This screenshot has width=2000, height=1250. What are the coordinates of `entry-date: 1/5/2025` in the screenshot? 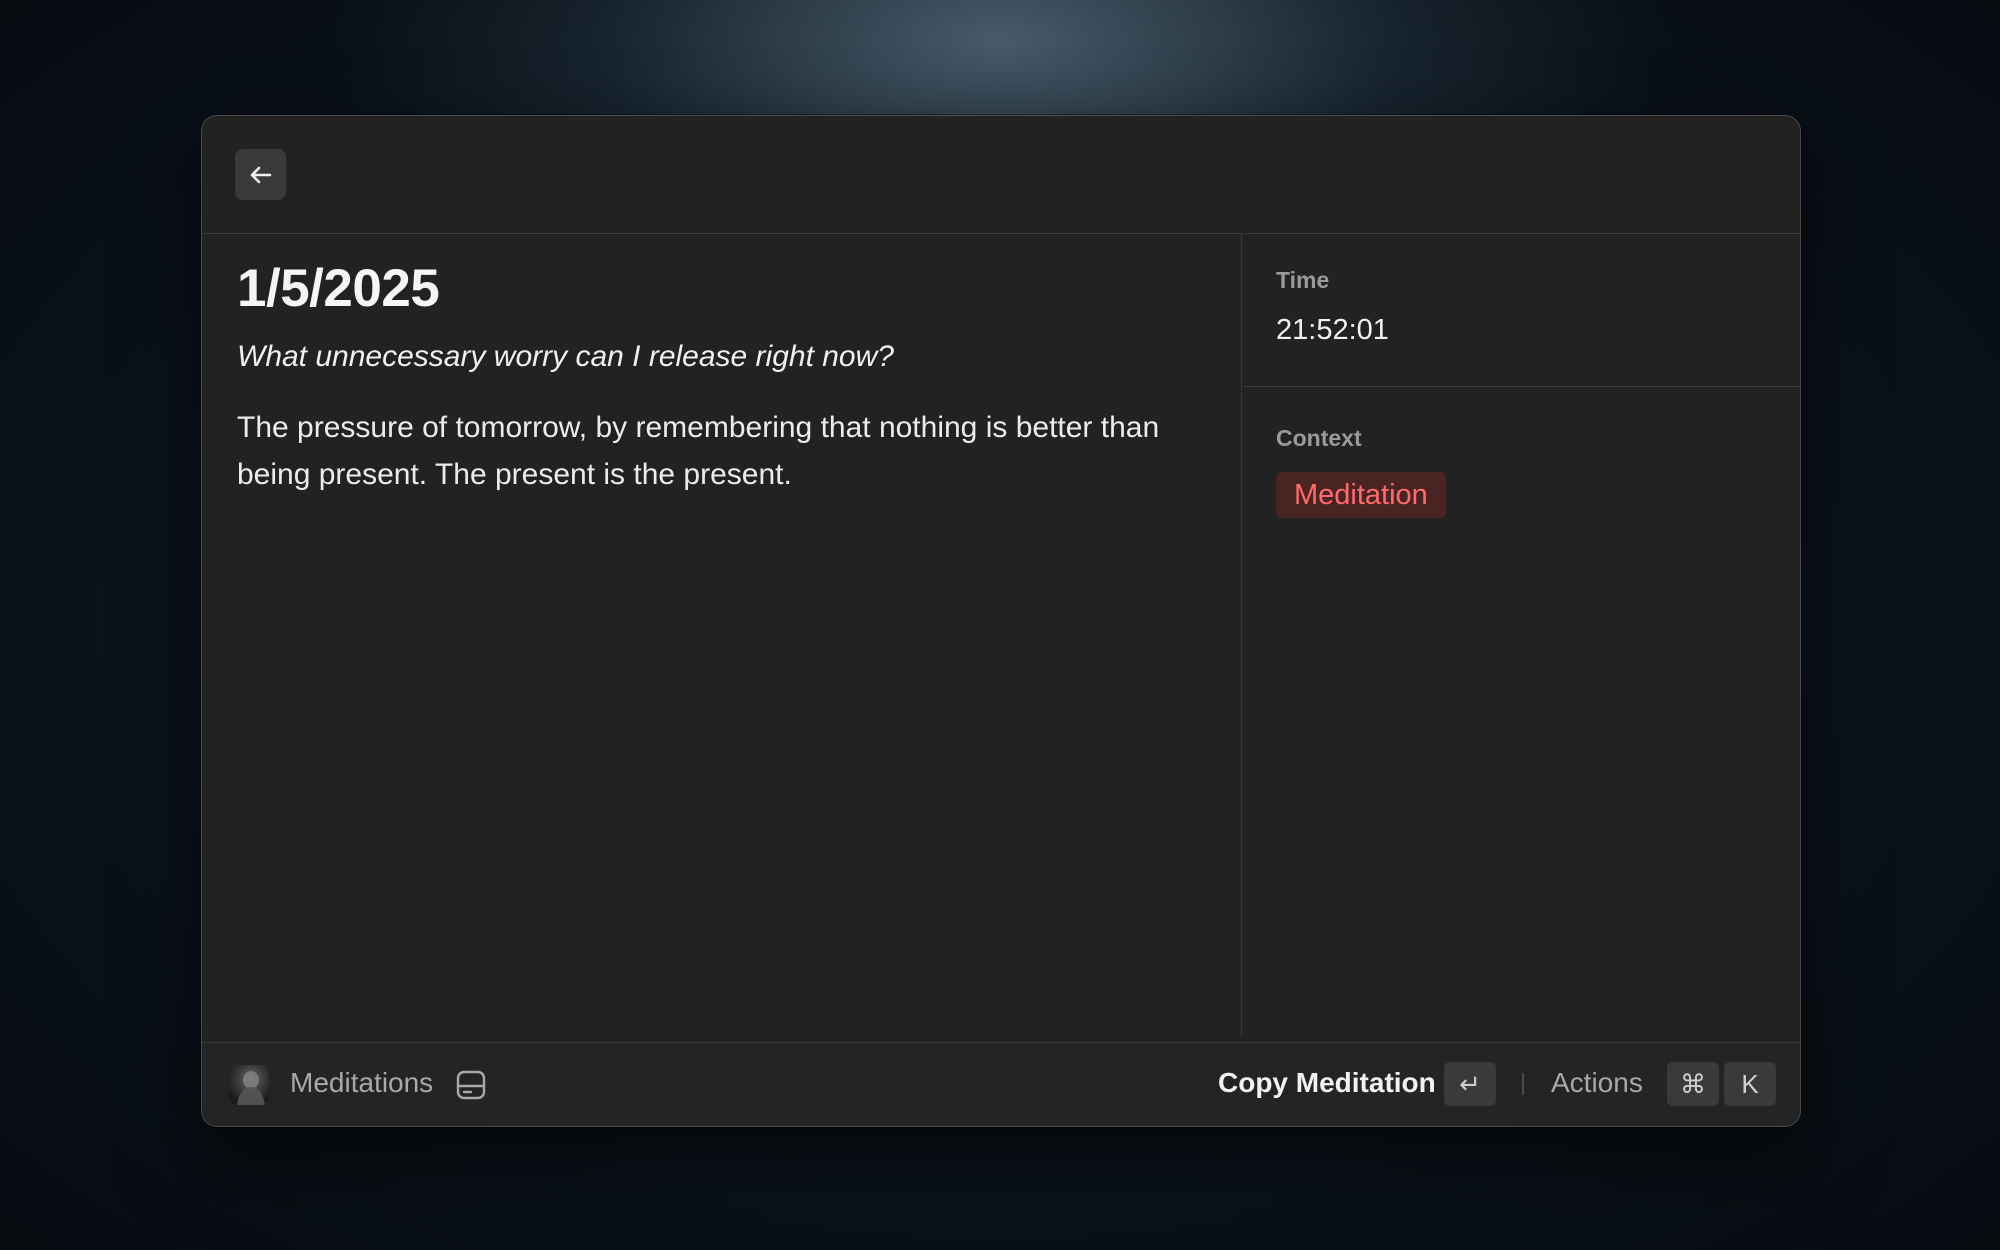 It's located at (338, 288).